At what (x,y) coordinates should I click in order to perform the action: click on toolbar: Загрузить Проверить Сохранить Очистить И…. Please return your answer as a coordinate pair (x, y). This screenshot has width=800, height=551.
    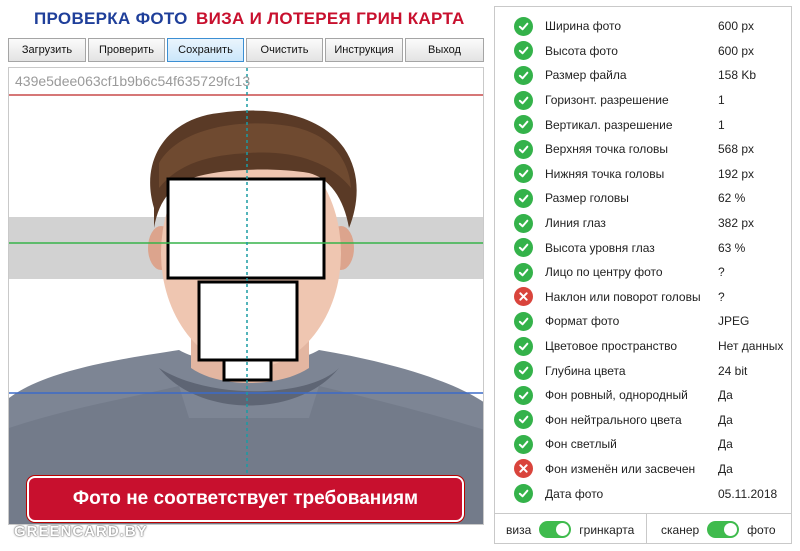
    Looking at the image, I should click on (246, 50).